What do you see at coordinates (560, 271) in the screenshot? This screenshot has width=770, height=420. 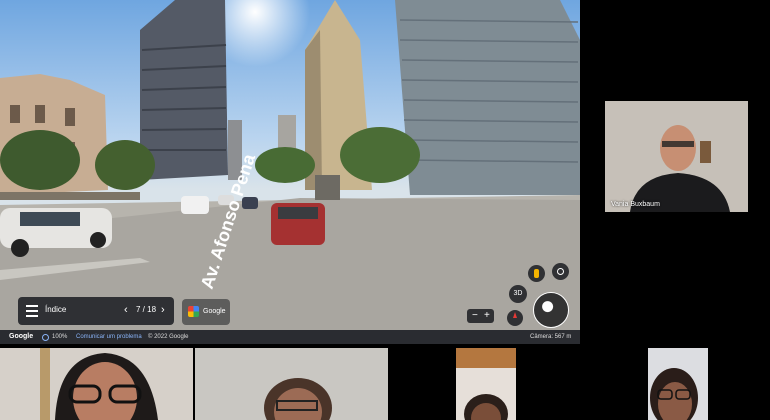 I see `my-location-icon` at bounding box center [560, 271].